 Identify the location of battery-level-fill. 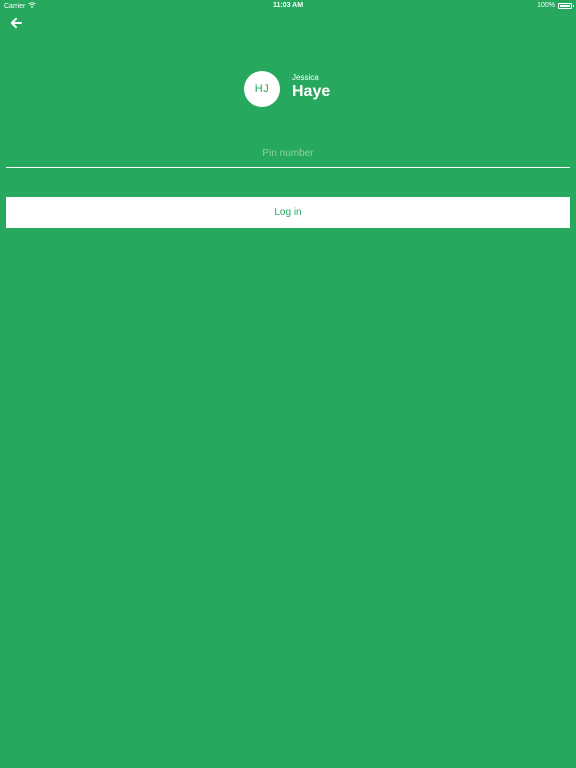
(565, 5).